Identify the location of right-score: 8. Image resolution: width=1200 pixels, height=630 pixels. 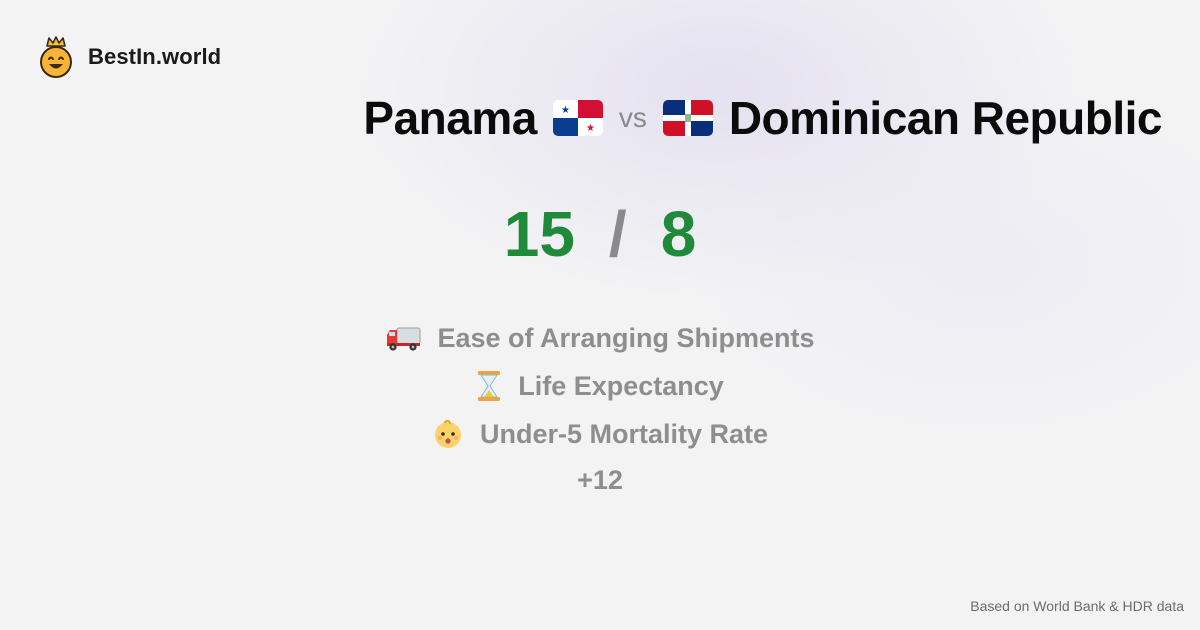
(678, 234).